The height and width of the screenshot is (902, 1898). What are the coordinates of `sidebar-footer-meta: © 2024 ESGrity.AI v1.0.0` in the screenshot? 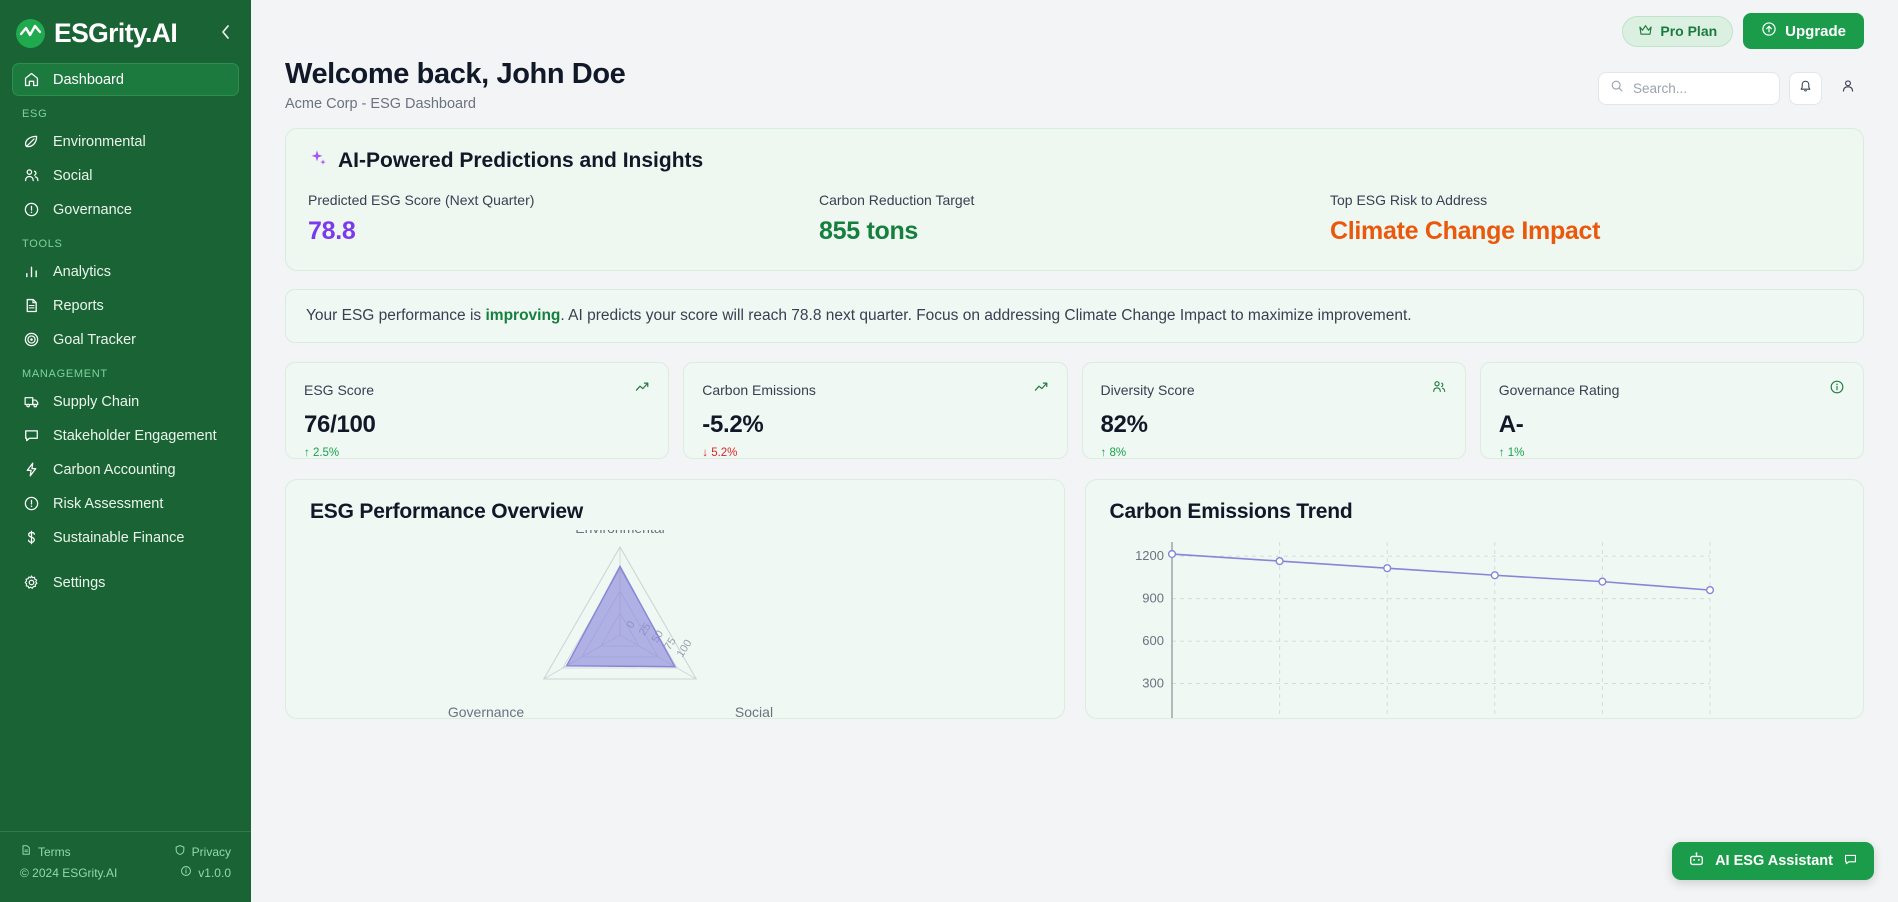 It's located at (125, 872).